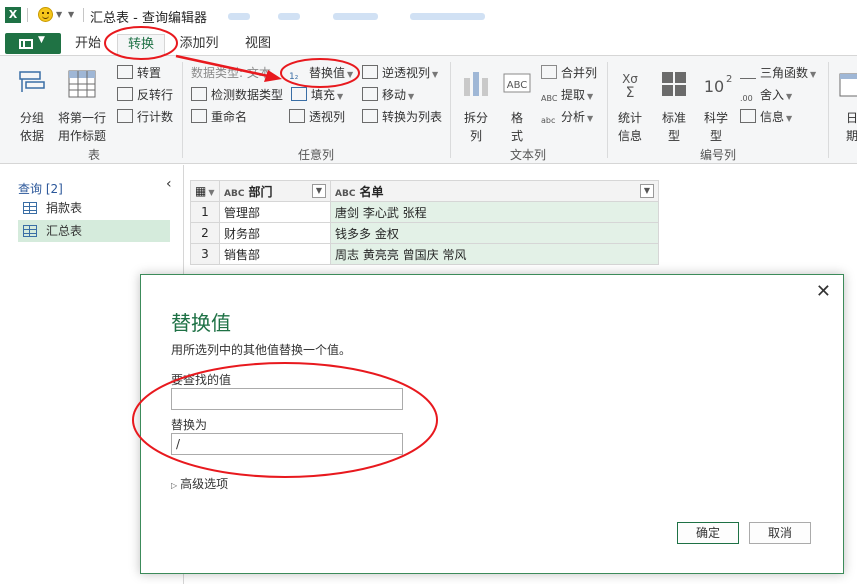  What do you see at coordinates (94, 155) in the screenshot?
I see `group-label-table: 表` at bounding box center [94, 155].